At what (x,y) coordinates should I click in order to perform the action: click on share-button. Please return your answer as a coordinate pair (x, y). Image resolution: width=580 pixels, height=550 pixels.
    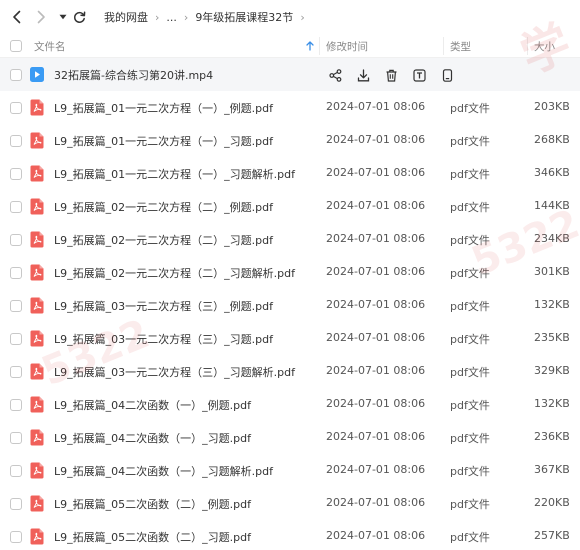
    Looking at the image, I should click on (335, 75).